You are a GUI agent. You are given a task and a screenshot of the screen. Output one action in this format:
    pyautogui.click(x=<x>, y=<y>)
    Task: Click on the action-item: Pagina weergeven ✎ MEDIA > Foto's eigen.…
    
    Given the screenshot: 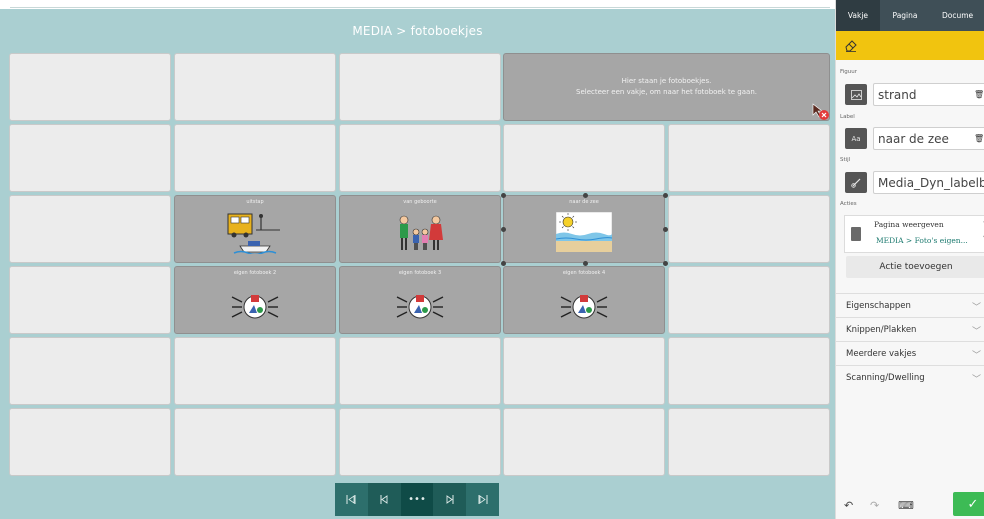 What is the action you would take?
    pyautogui.click(x=914, y=234)
    